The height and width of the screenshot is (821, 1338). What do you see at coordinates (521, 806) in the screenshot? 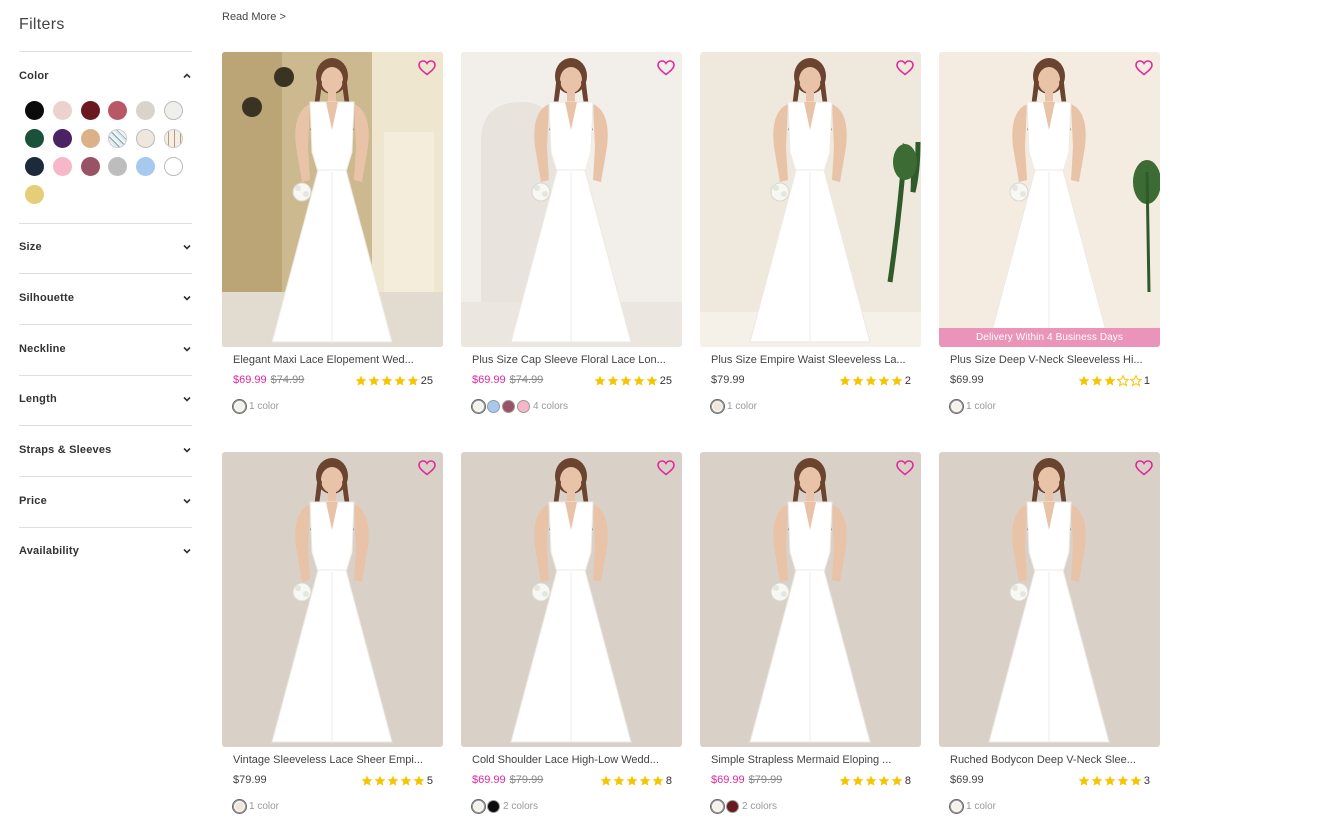
I see `color-count: 2 colors` at bounding box center [521, 806].